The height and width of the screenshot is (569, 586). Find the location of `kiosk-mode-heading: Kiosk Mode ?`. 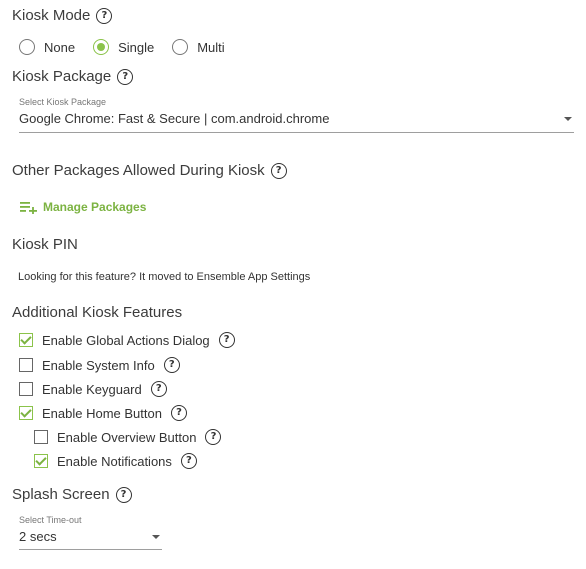

kiosk-mode-heading: Kiosk Mode ? is located at coordinates (62, 15).